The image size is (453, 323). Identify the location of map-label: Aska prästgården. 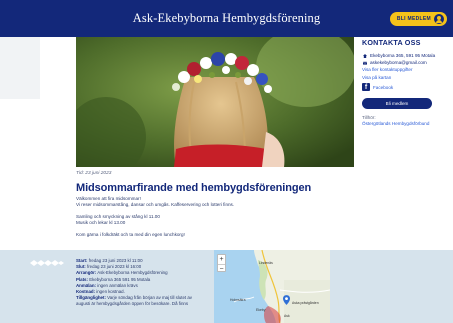
(305, 303).